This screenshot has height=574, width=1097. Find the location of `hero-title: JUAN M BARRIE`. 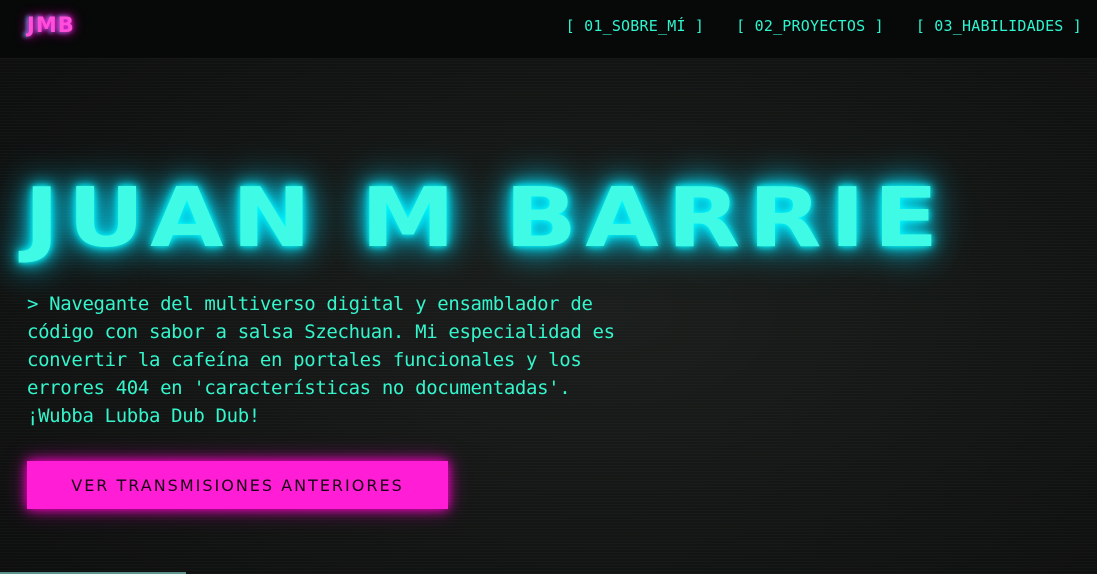

hero-title: JUAN M BARRIE is located at coordinates (485, 218).